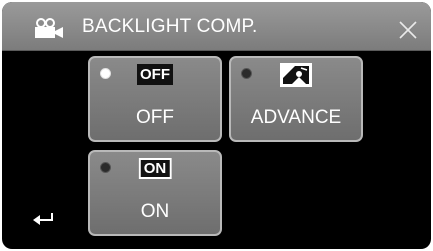 This screenshot has width=433, height=251. What do you see at coordinates (296, 75) in the screenshot?
I see `backlight-advance-icon` at bounding box center [296, 75].